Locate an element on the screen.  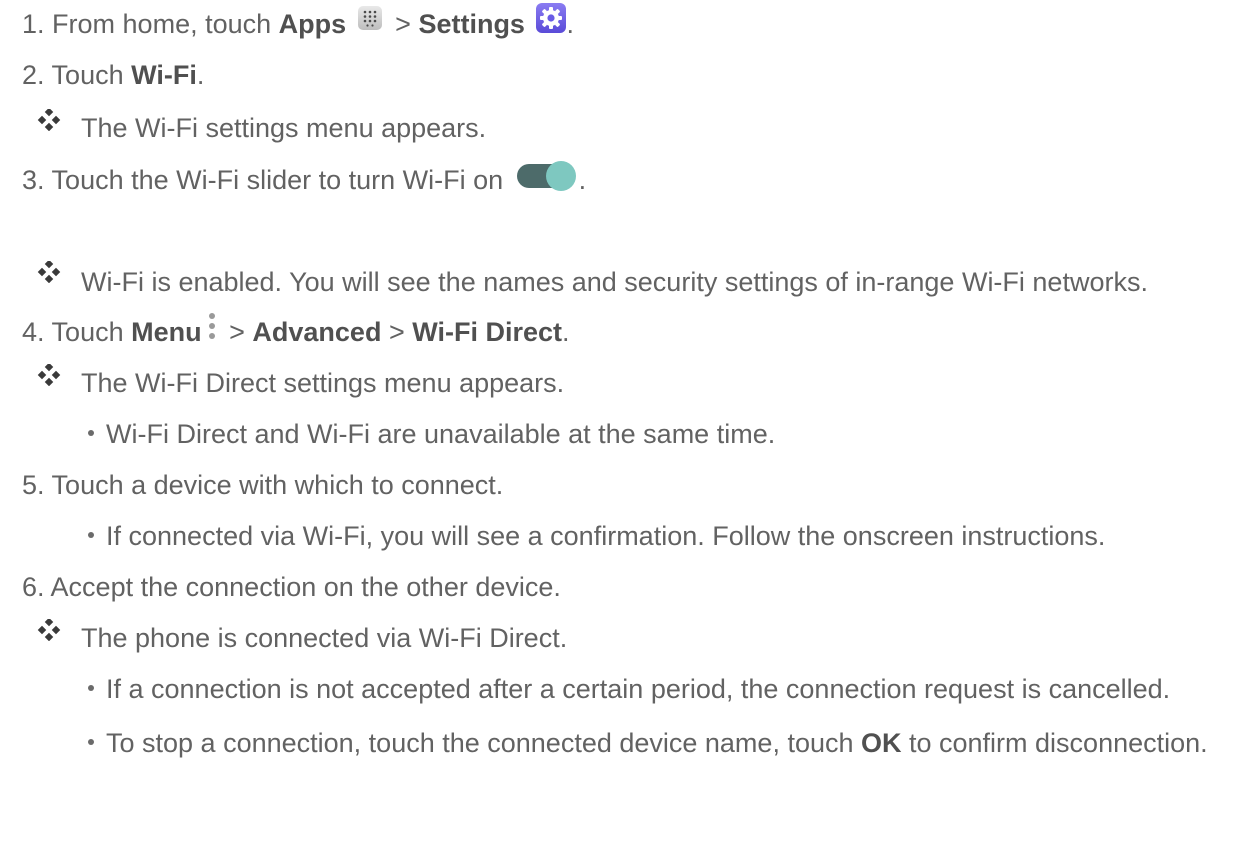
wifi-label: Wi-Fi is located at coordinates (164, 75).